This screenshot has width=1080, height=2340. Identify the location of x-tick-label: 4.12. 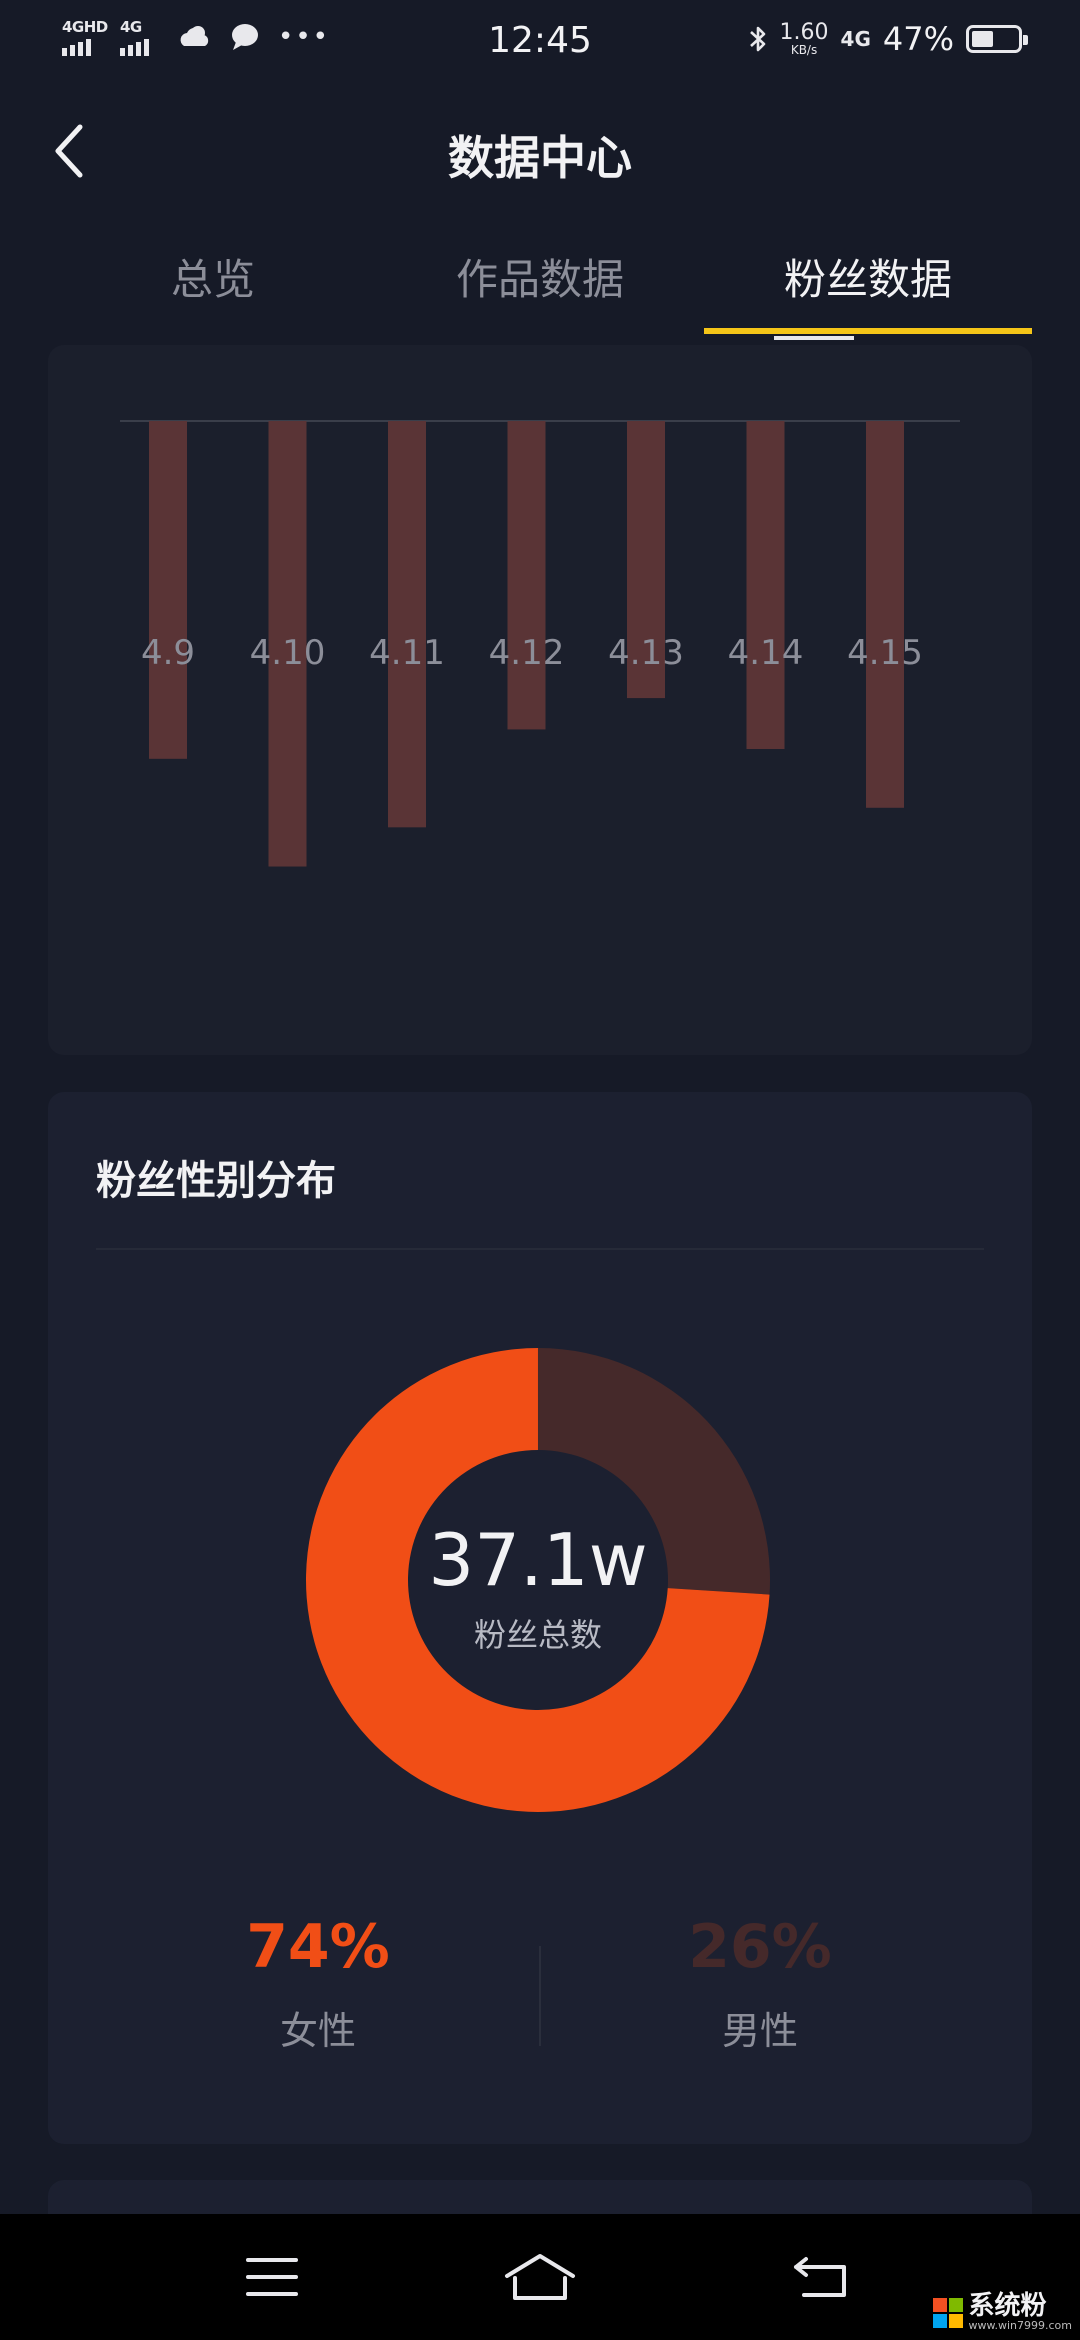
(527, 653).